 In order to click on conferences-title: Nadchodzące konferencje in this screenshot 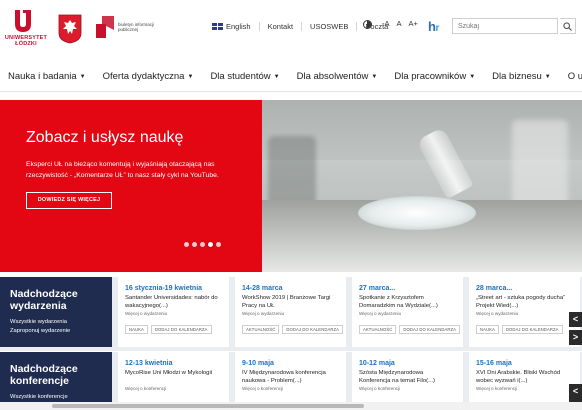, I will do `click(44, 375)`.